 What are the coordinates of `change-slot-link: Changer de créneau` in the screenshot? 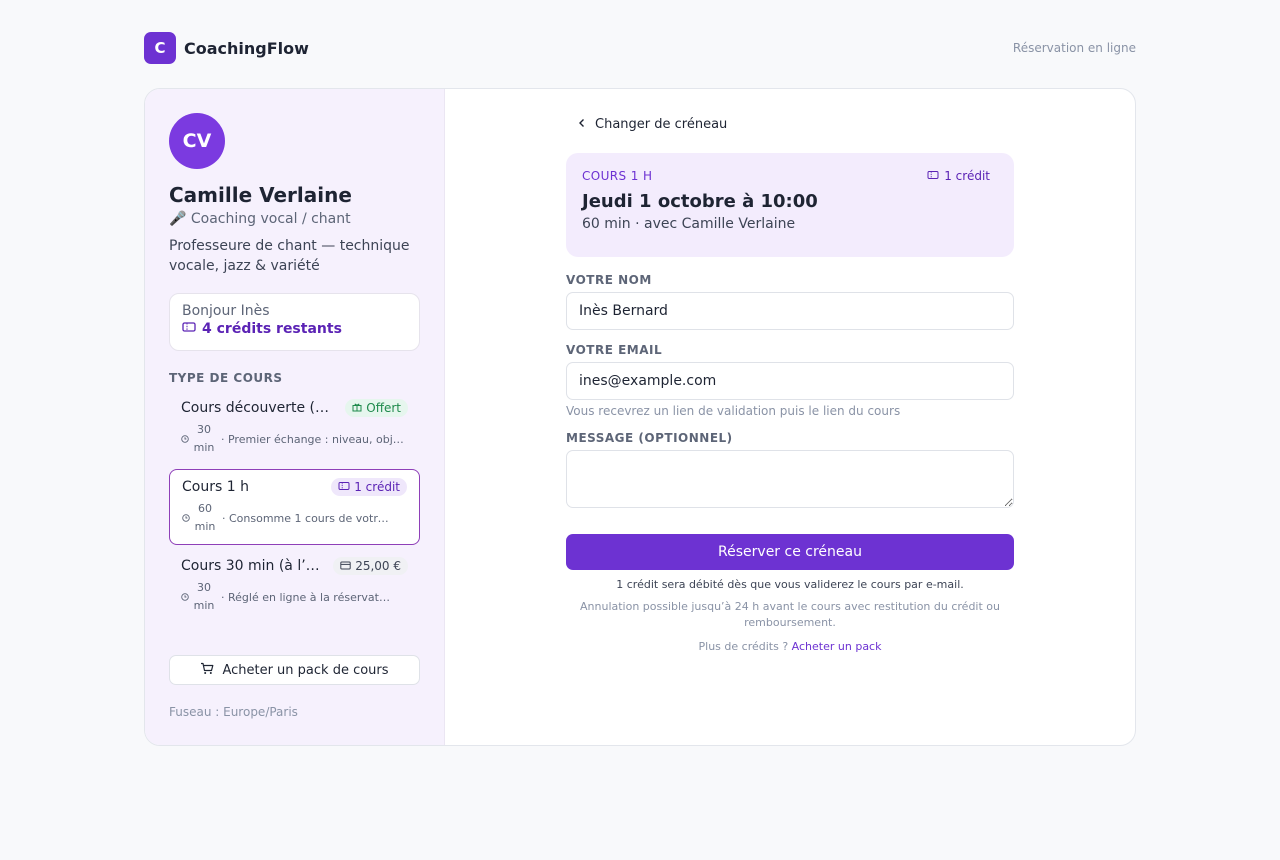 It's located at (652, 124).